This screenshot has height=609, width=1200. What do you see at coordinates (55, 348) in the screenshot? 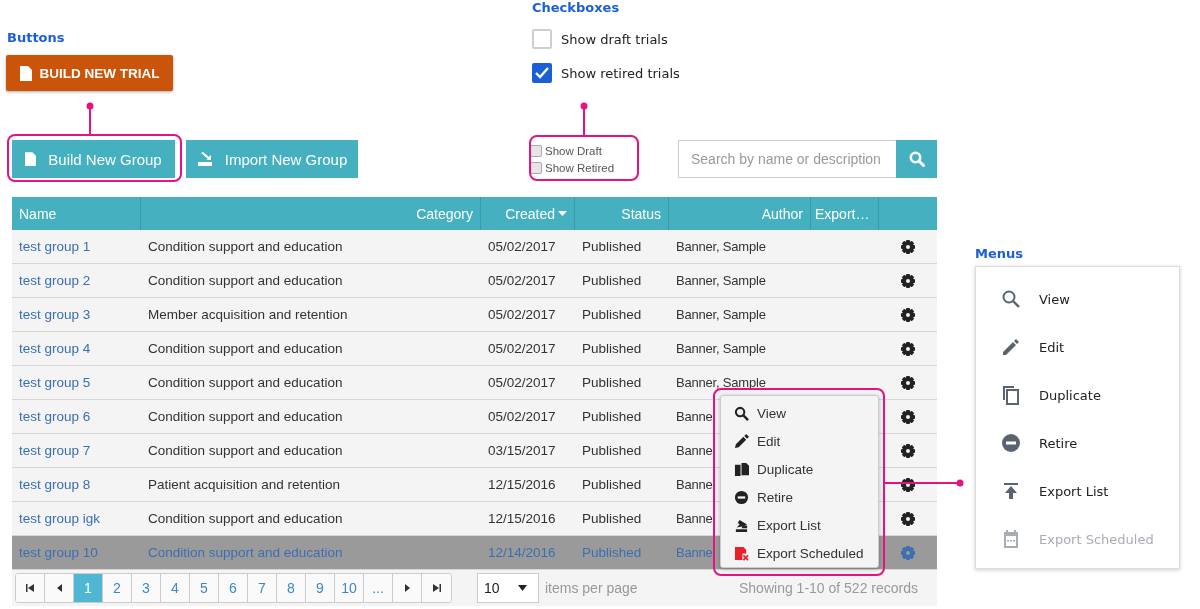
I see `group-link: test group 4` at bounding box center [55, 348].